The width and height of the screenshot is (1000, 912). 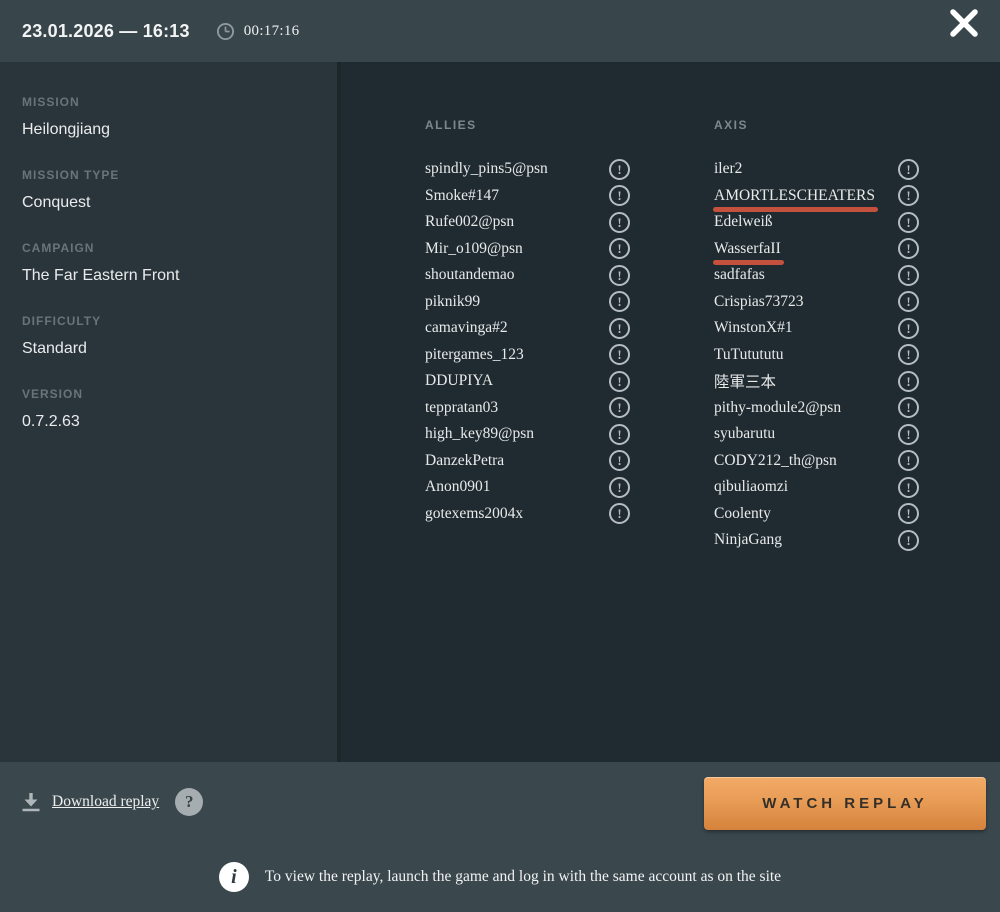 I want to click on download-replay-link: Download replay, so click(x=105, y=802).